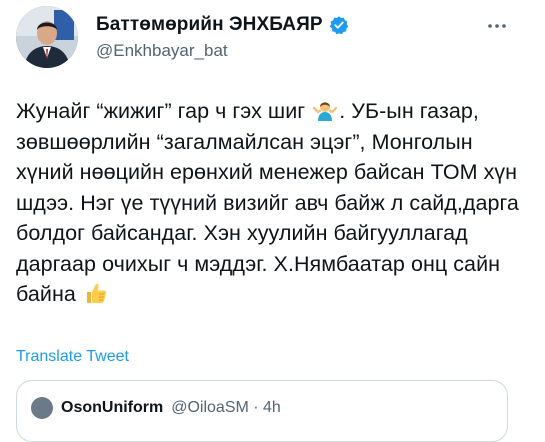 This screenshot has height=442, width=545. I want to click on author-name-row: Баттөмөрийн ЭНХБАЯР, so click(222, 25).